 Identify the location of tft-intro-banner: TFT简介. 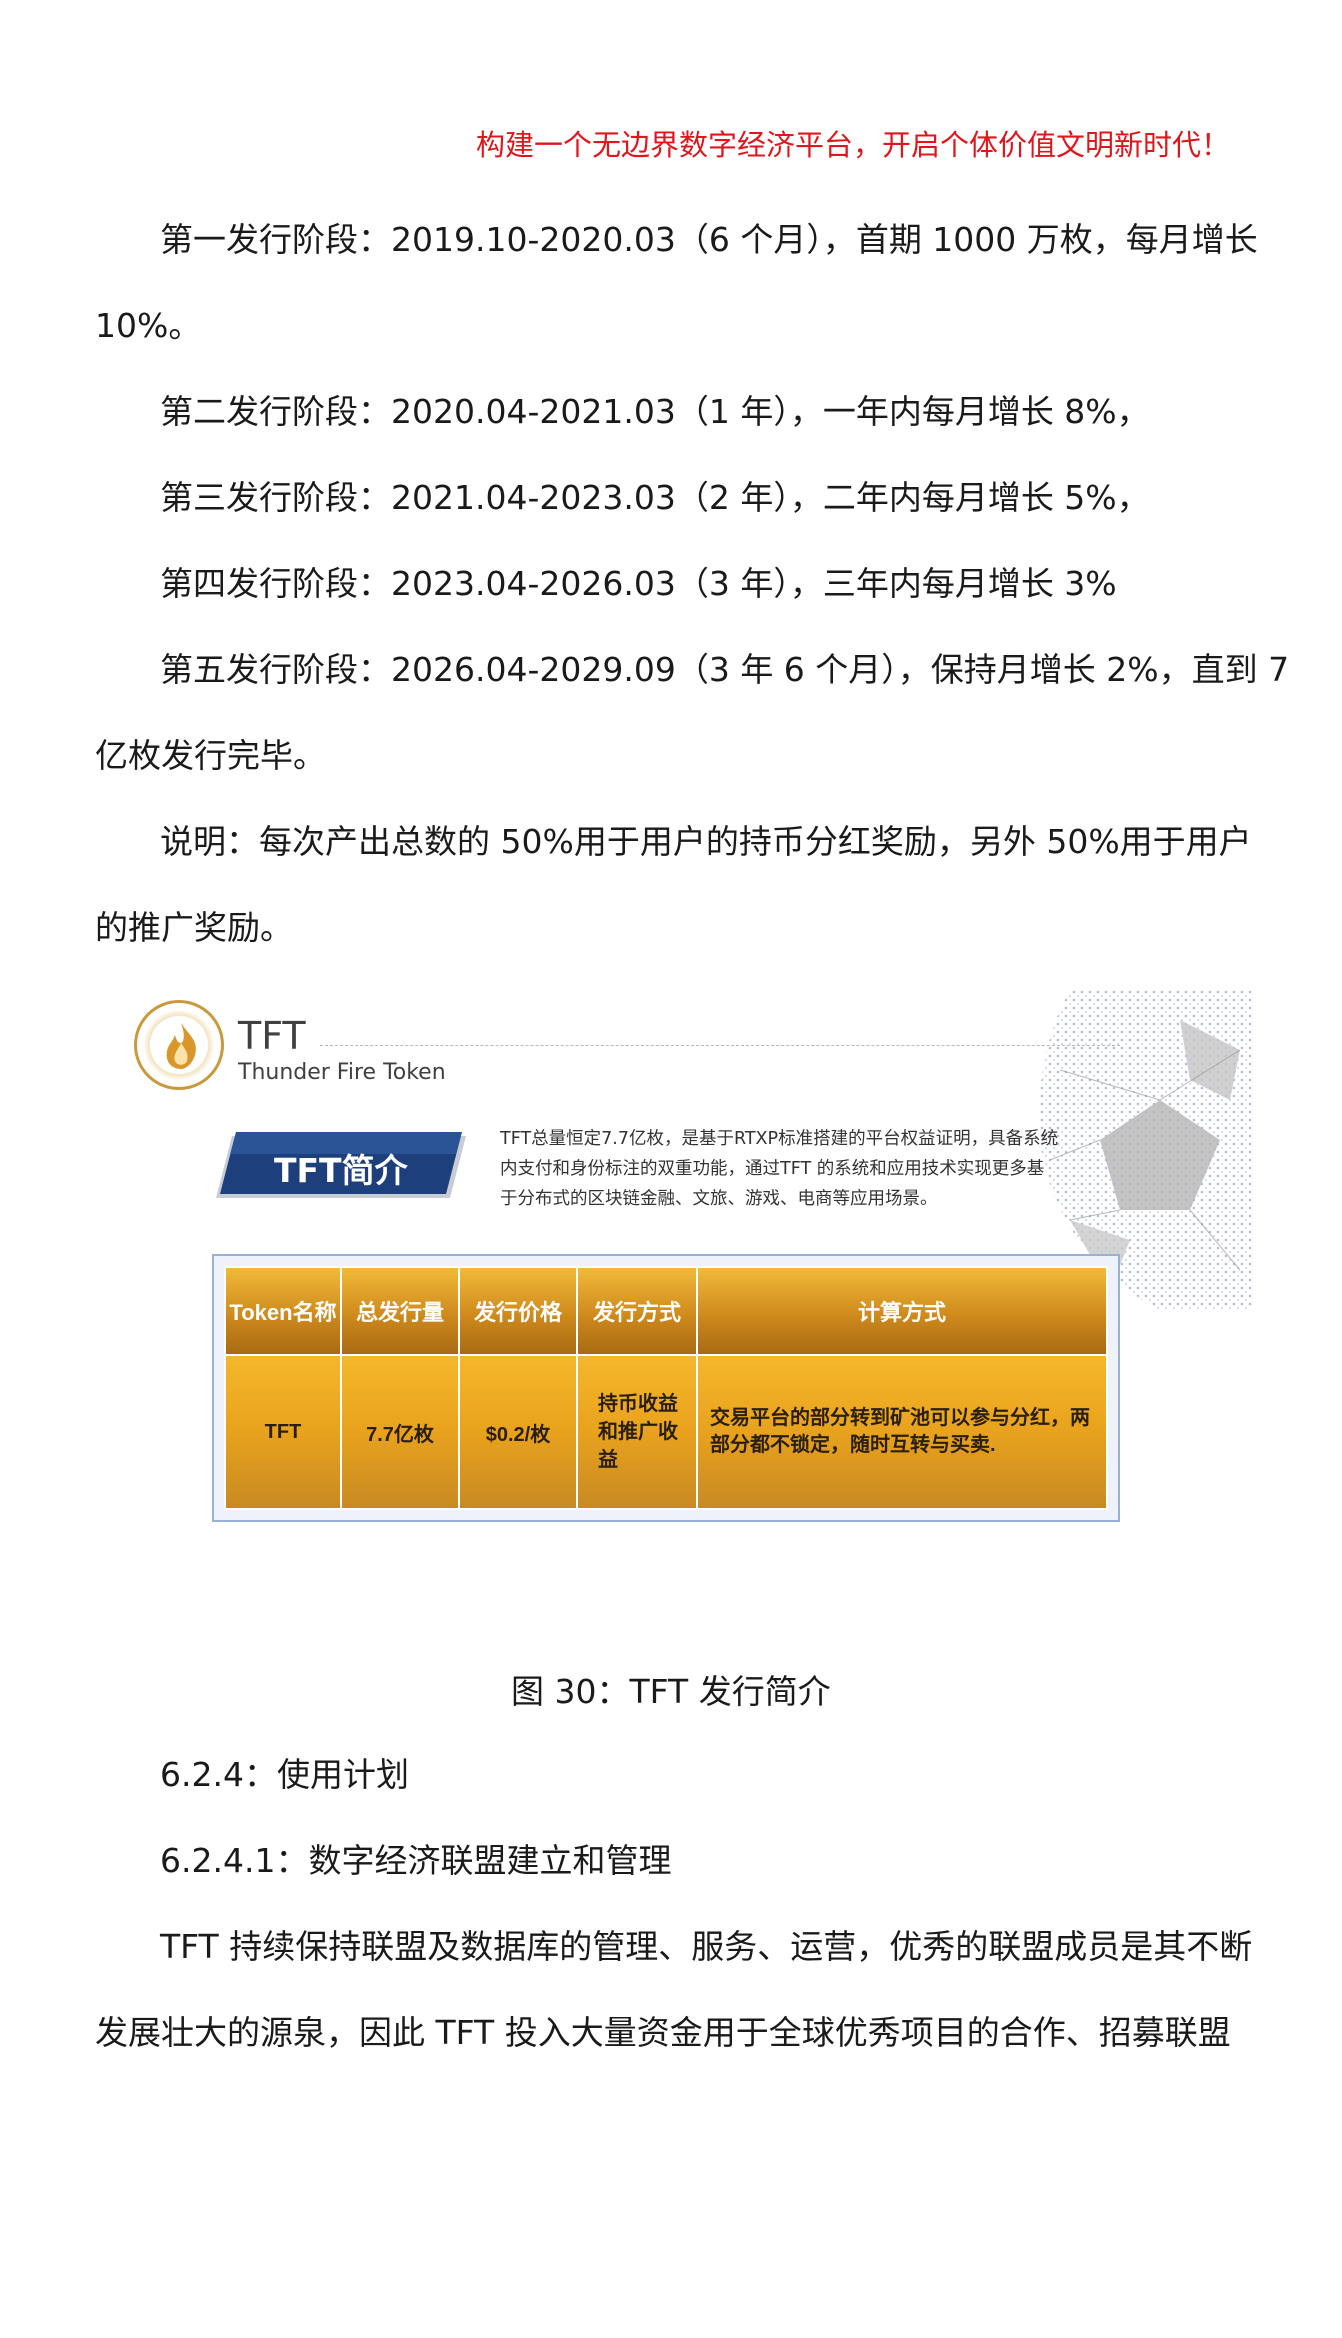
(341, 1167).